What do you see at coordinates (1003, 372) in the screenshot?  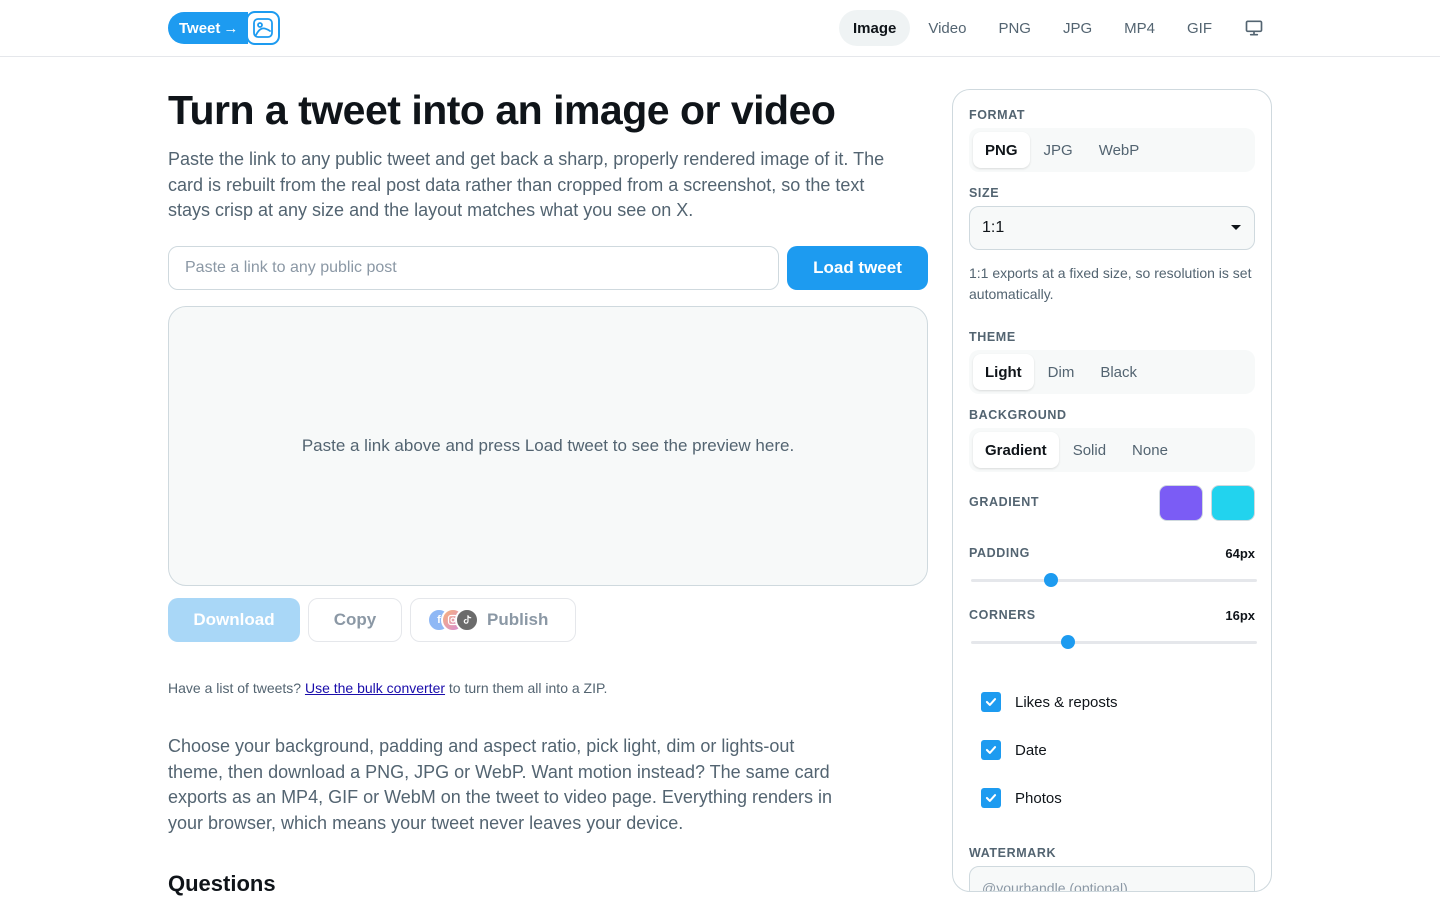 I see `theme-option-light: Light` at bounding box center [1003, 372].